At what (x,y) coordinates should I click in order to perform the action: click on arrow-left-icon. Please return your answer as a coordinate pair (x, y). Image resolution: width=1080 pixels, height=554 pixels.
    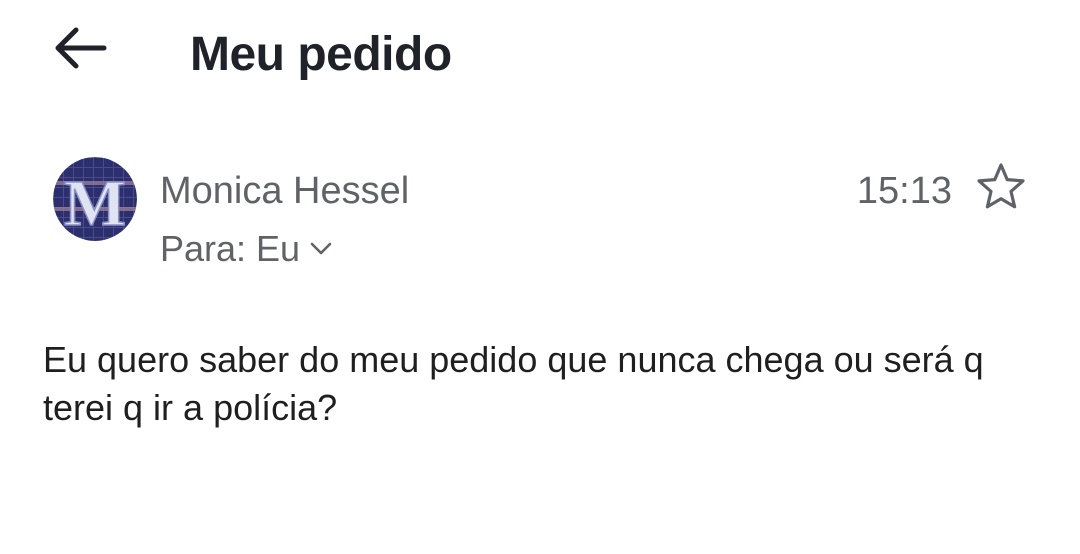
    Looking at the image, I should click on (80, 50).